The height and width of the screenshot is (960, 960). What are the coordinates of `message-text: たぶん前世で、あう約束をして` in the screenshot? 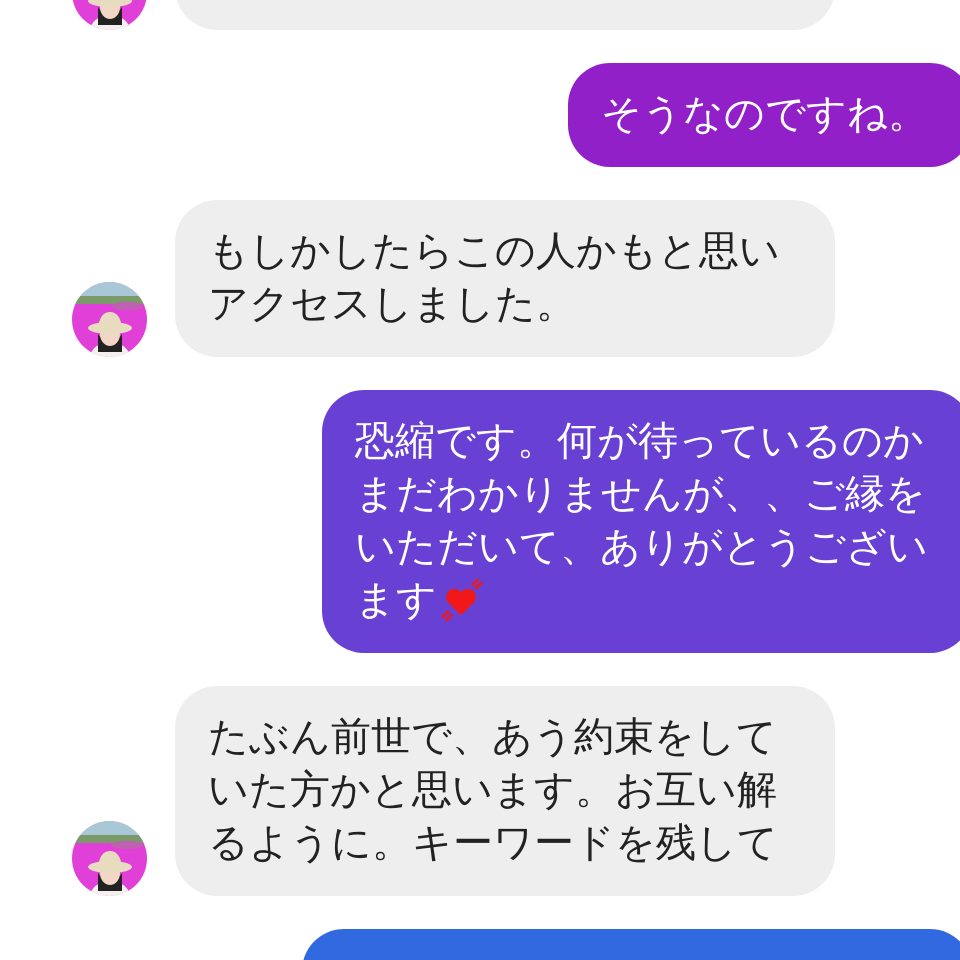 It's located at (493, 737).